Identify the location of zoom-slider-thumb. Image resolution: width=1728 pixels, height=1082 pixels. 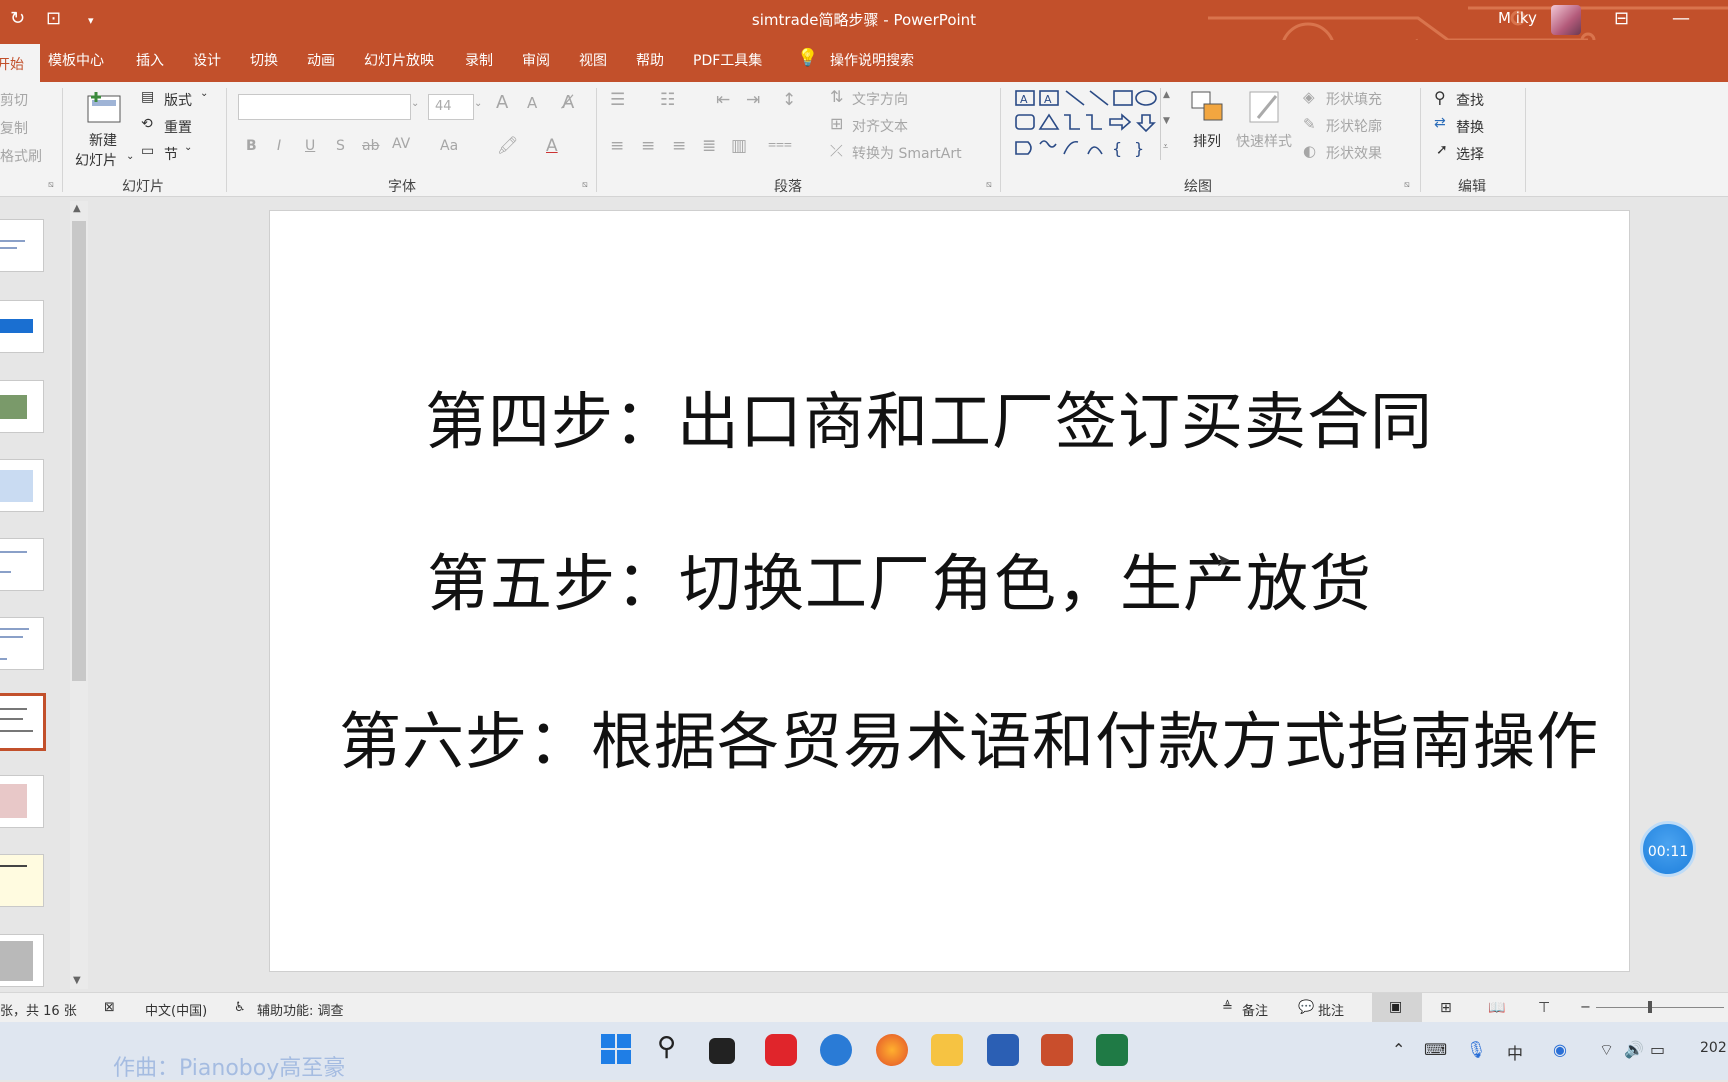
(1650, 1007).